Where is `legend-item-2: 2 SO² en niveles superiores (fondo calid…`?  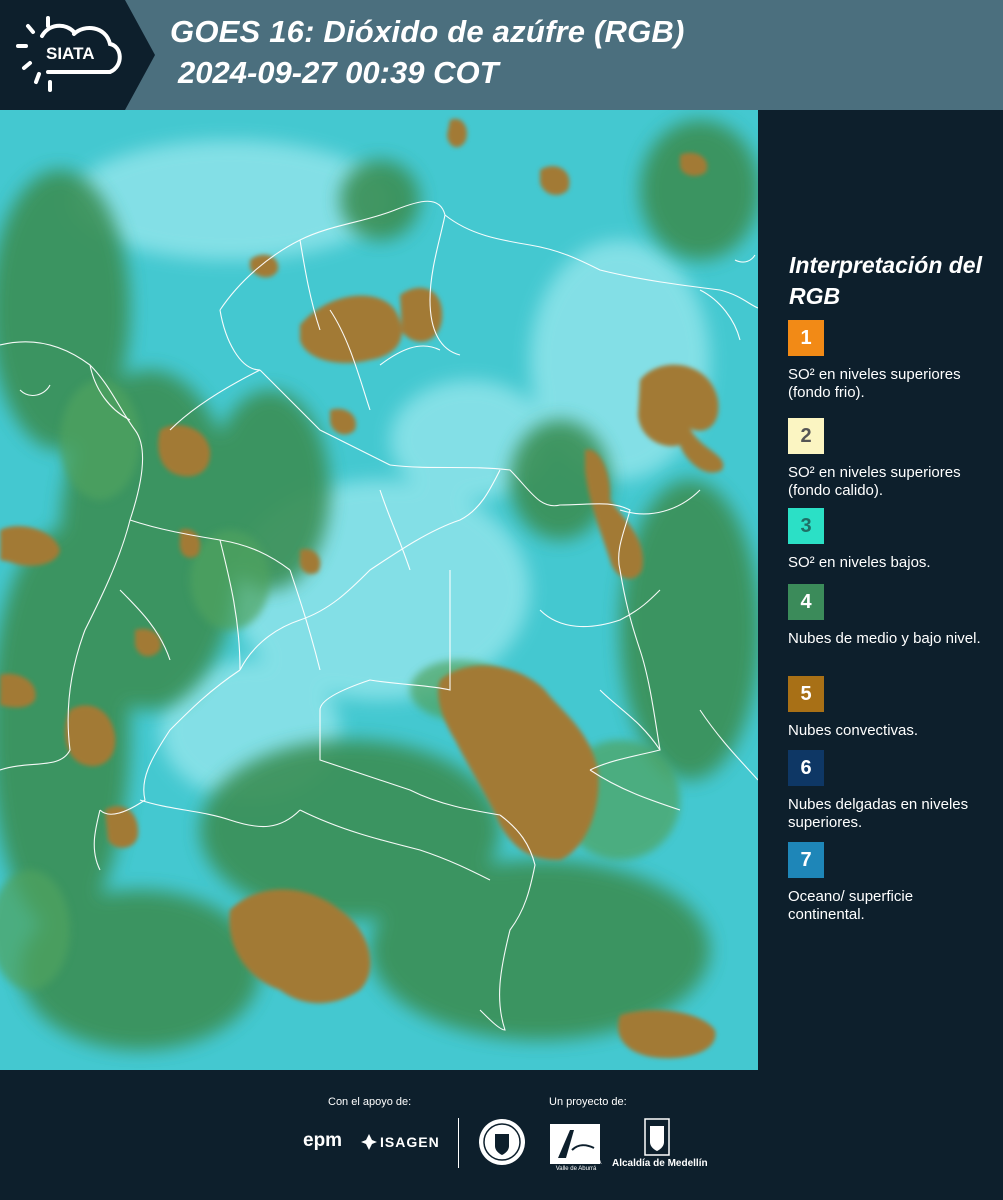
legend-item-2: 2 SO² en niveles superiores (fondo calid… is located at coordinates (890, 459).